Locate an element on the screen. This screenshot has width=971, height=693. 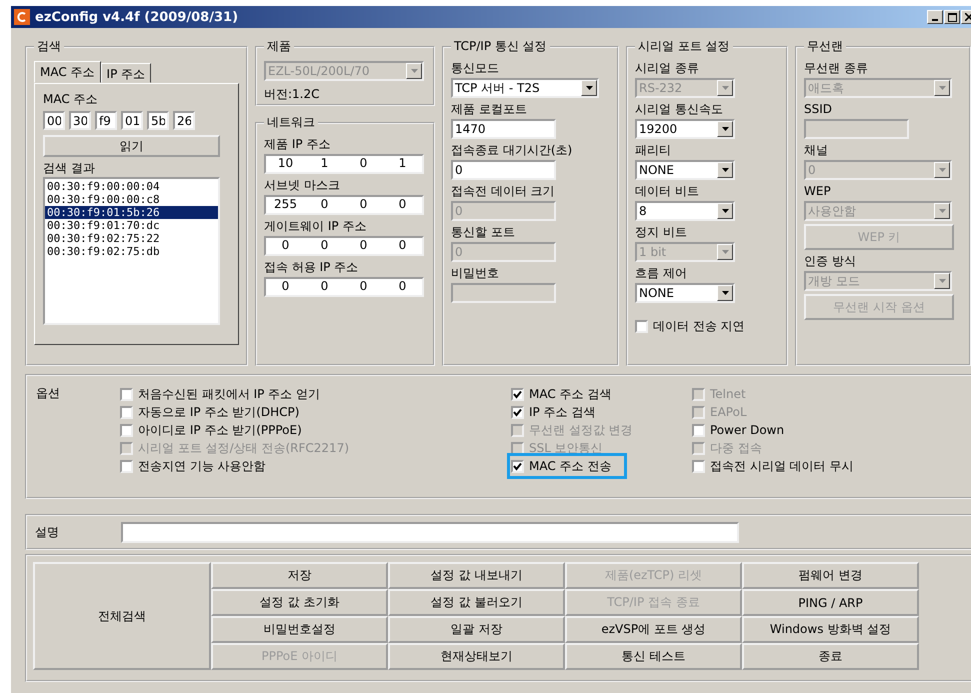
push-button: Windows 방화벽 설정 is located at coordinates (830, 629).